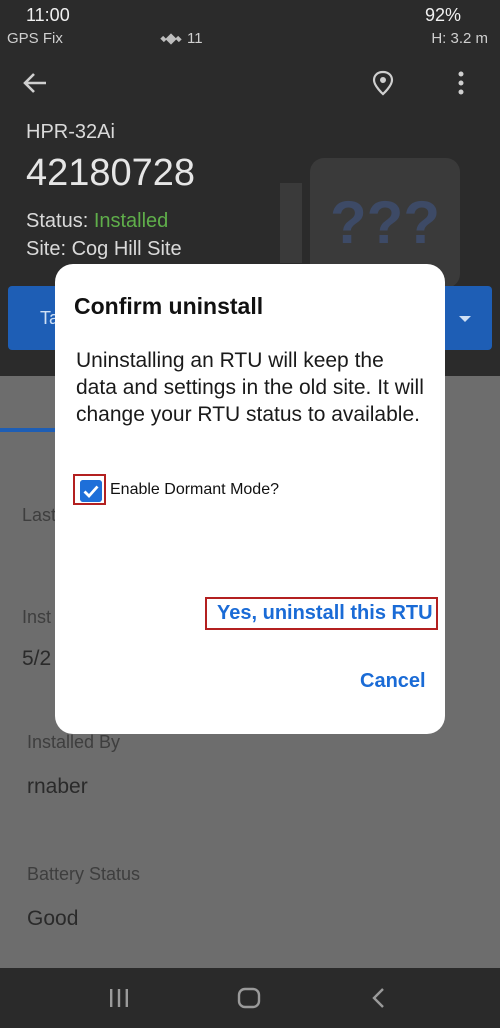 The image size is (500, 1028). I want to click on horizontal-accuracy: H: 3.2 m, so click(459, 38).